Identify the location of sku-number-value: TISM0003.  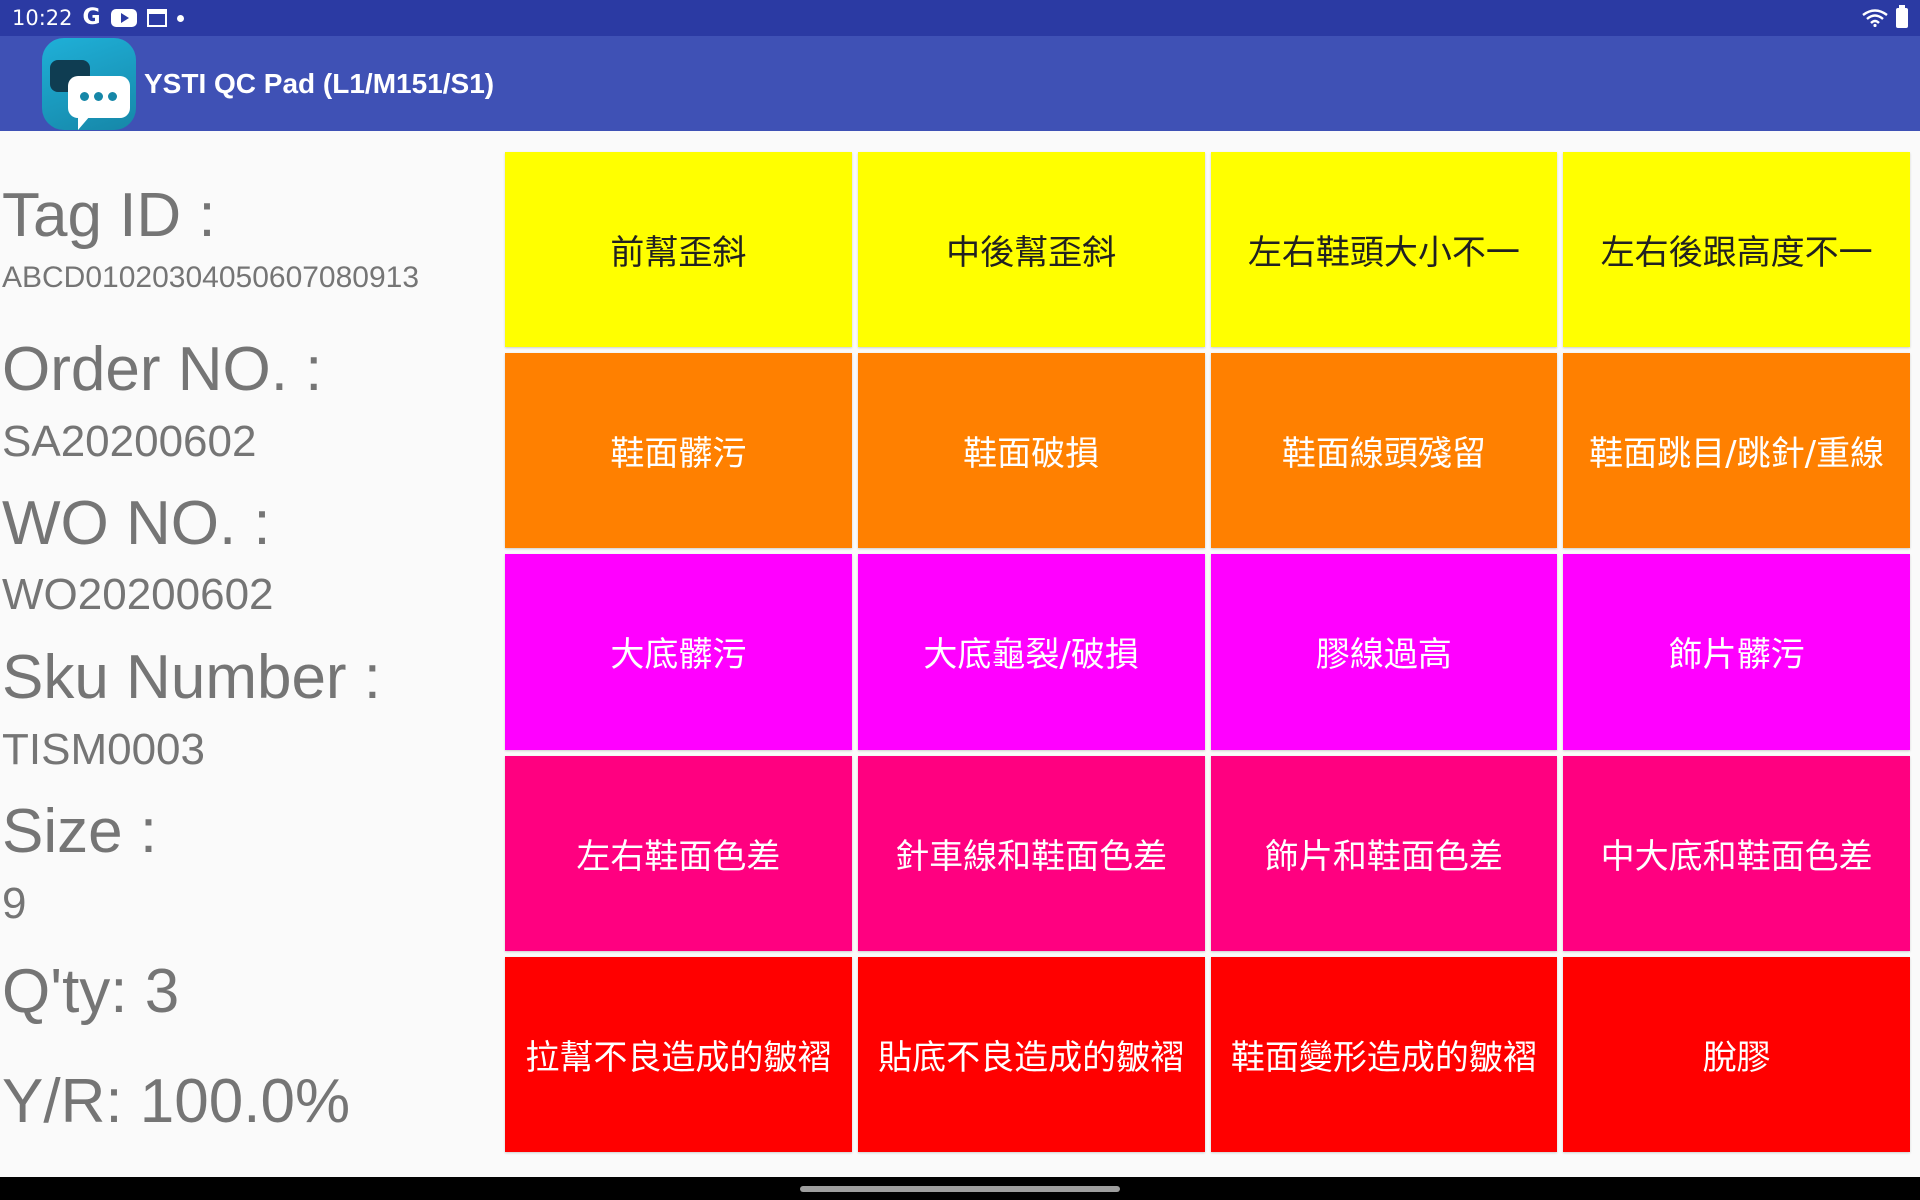
(103, 749).